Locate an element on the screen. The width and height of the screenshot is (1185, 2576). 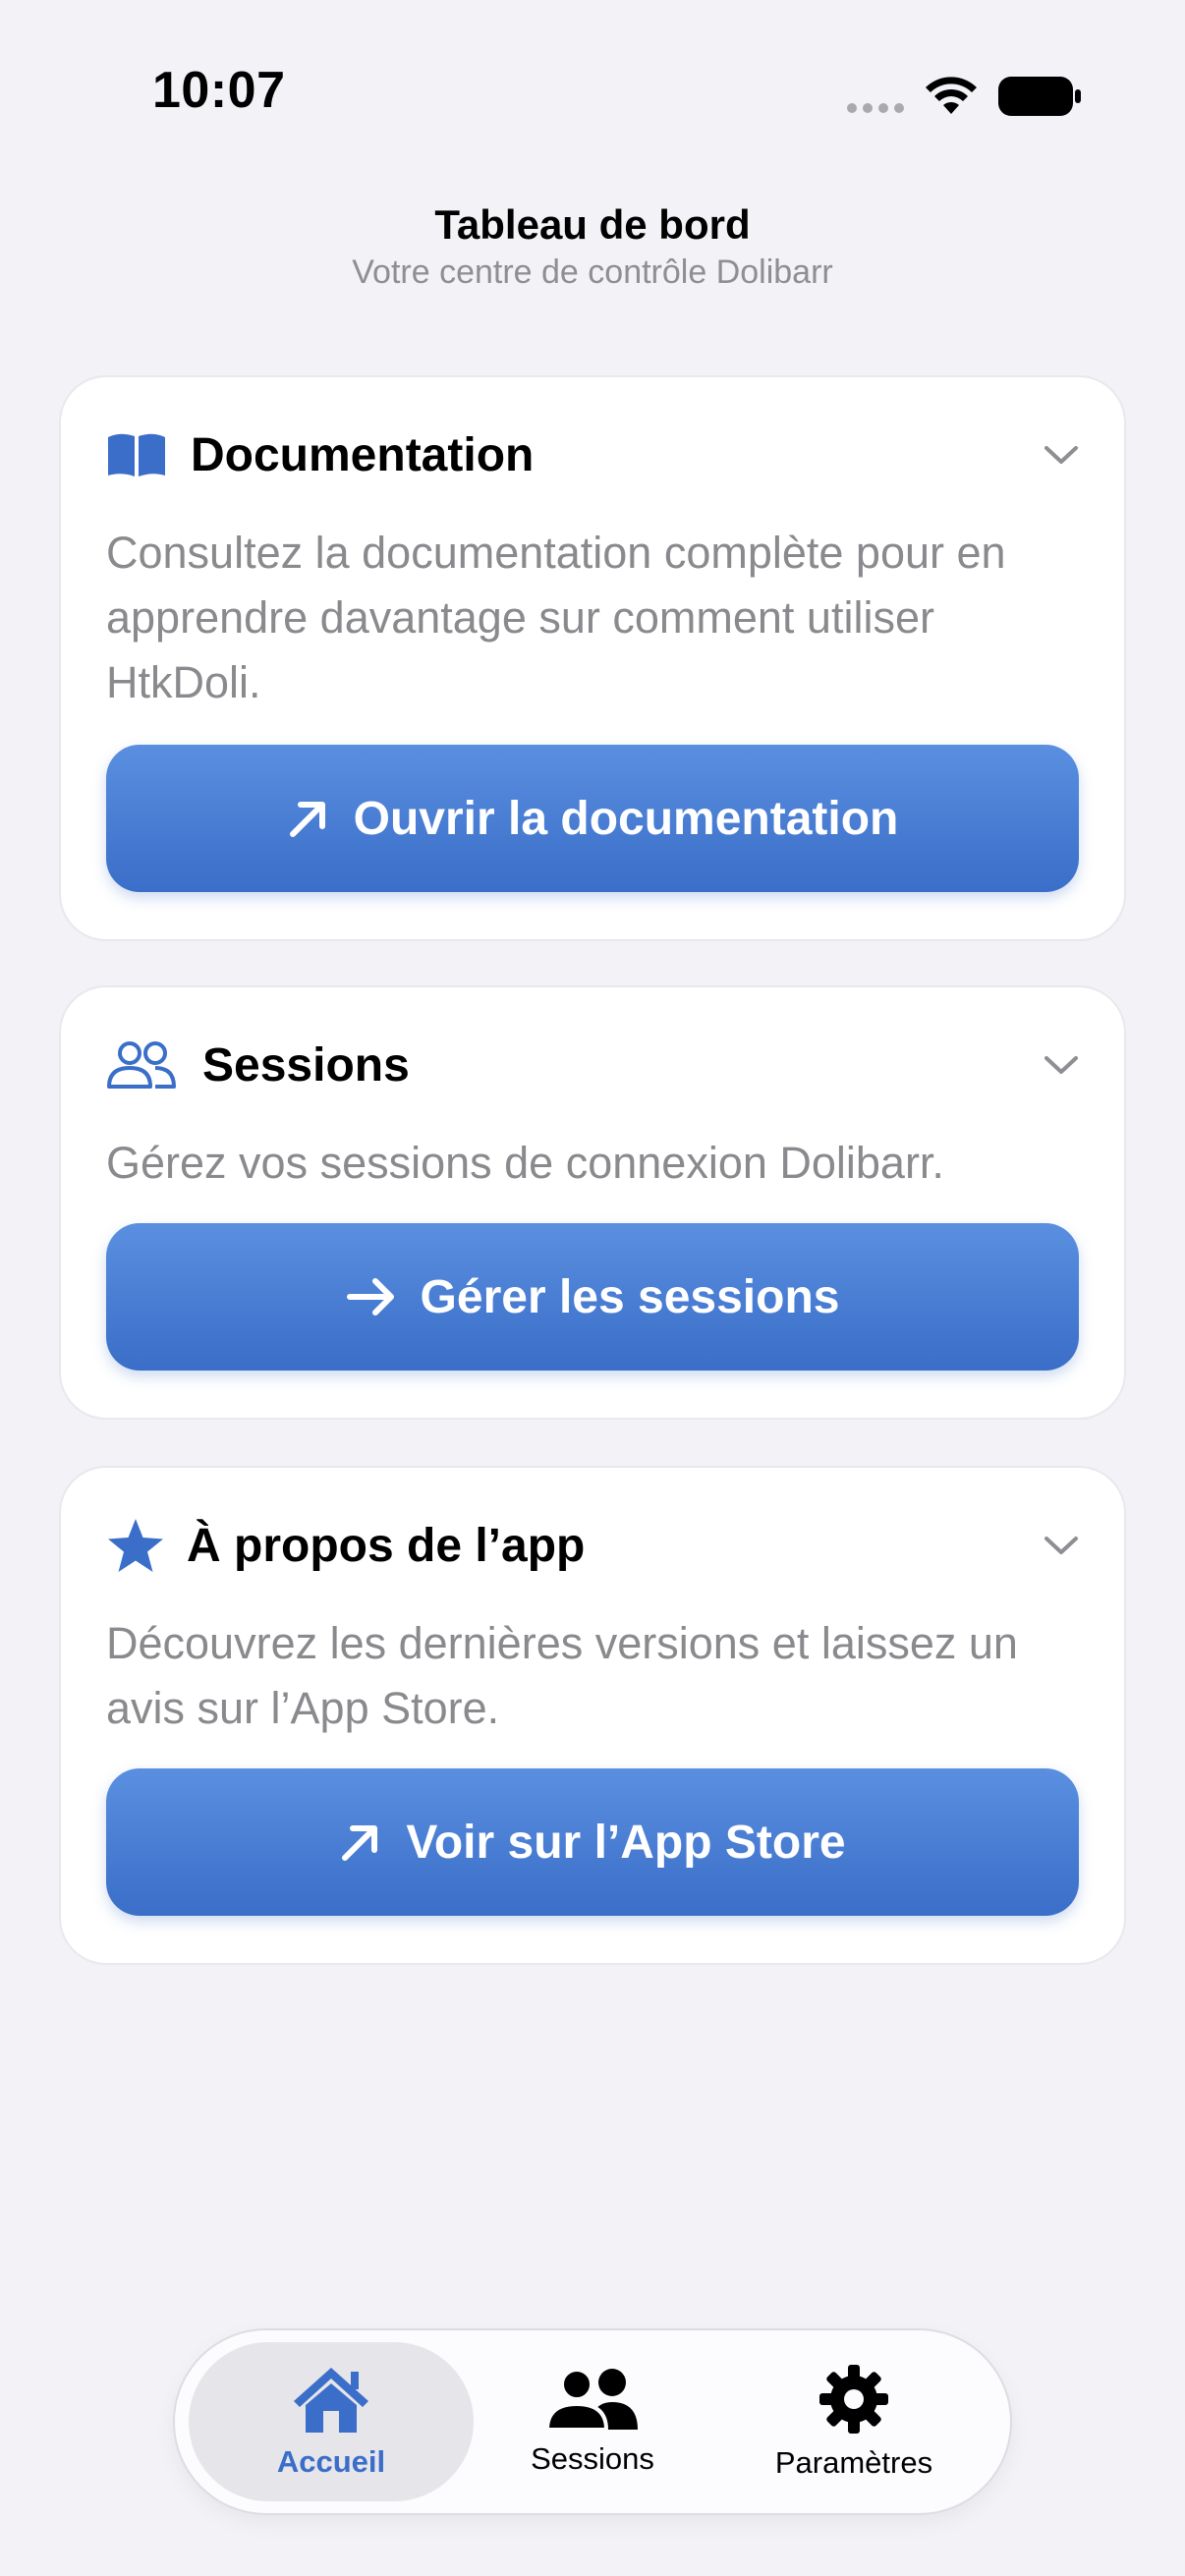
tab-parametres: Paramètres is located at coordinates (854, 2421).